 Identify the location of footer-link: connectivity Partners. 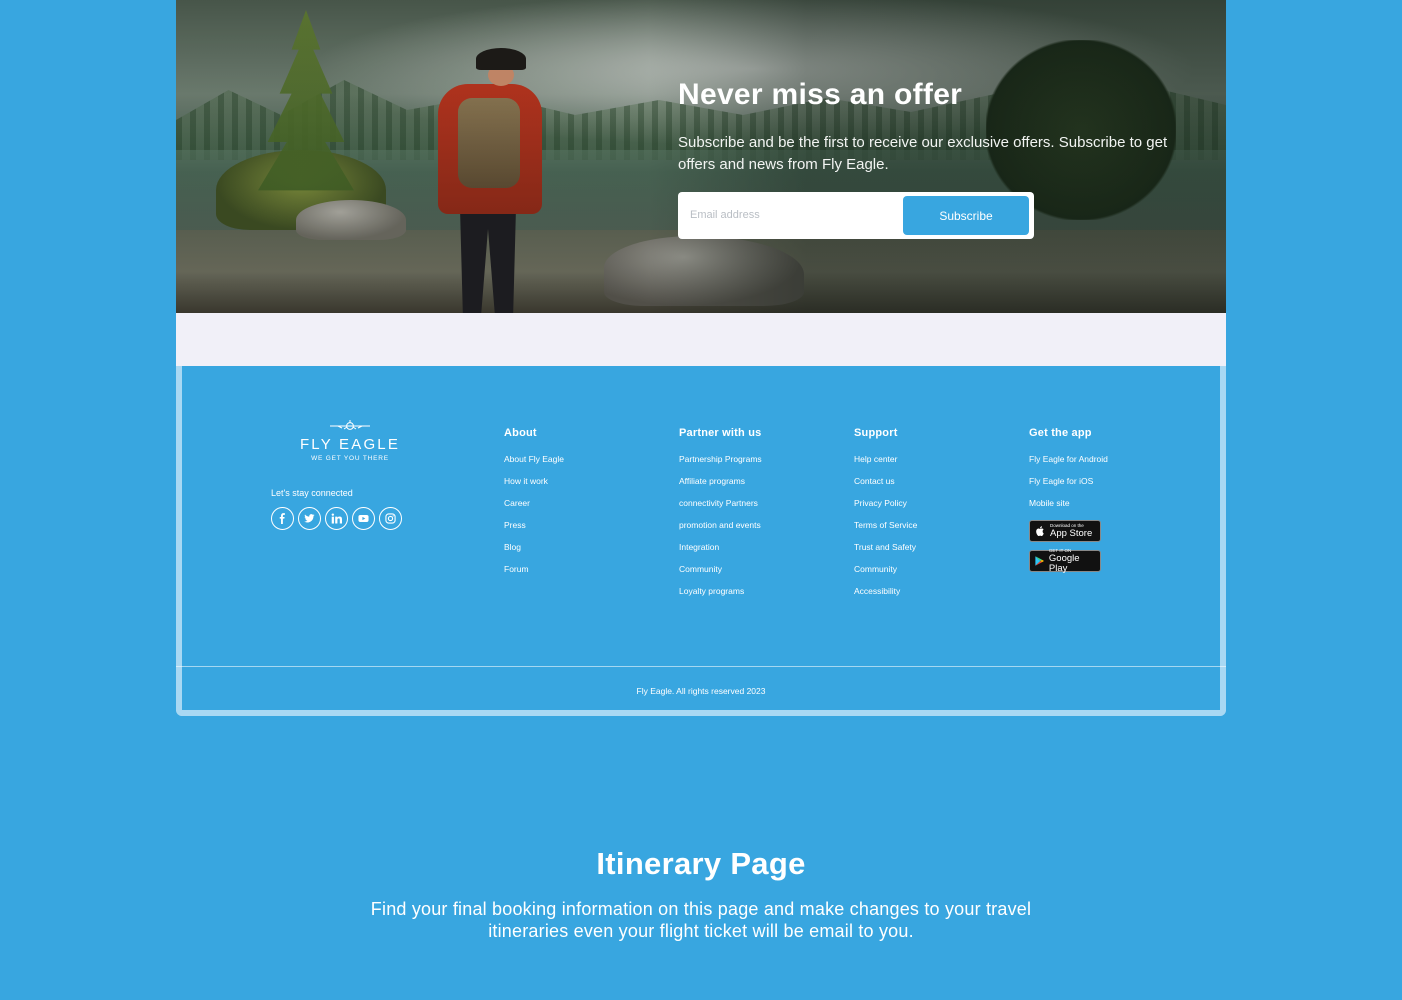
(720, 503).